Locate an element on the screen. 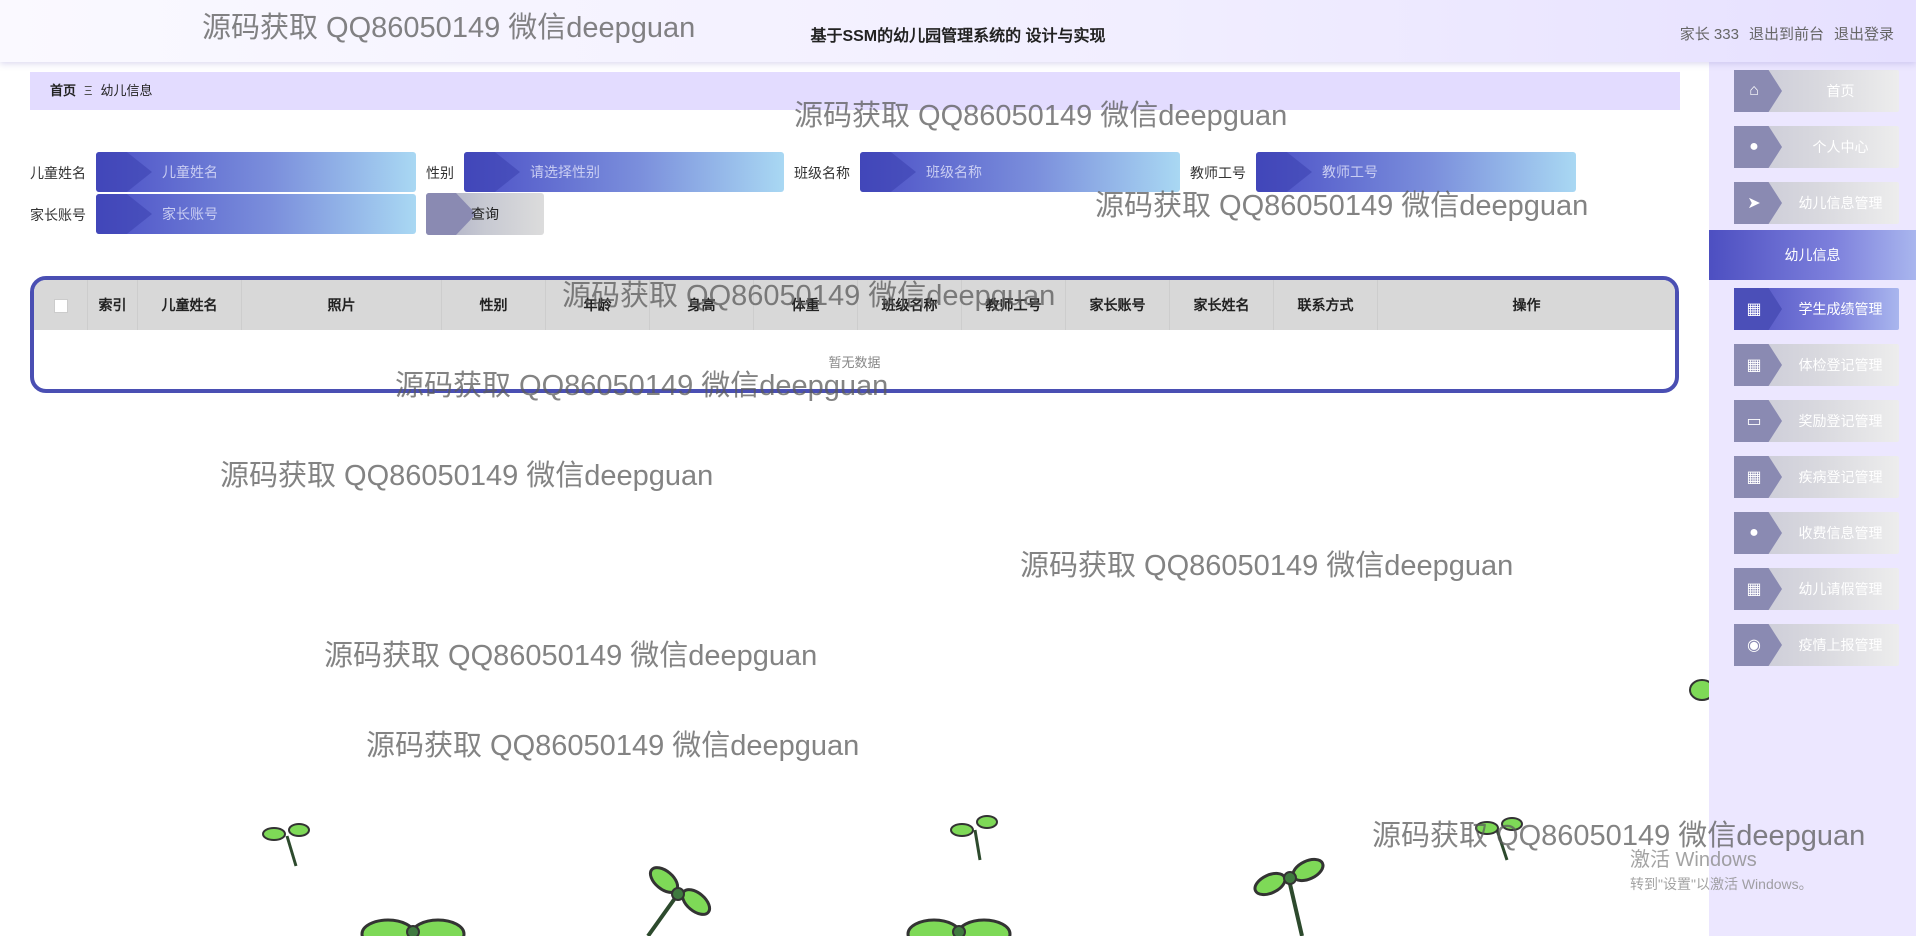 The width and height of the screenshot is (1916, 936). select-all-cell is located at coordinates (61, 305).